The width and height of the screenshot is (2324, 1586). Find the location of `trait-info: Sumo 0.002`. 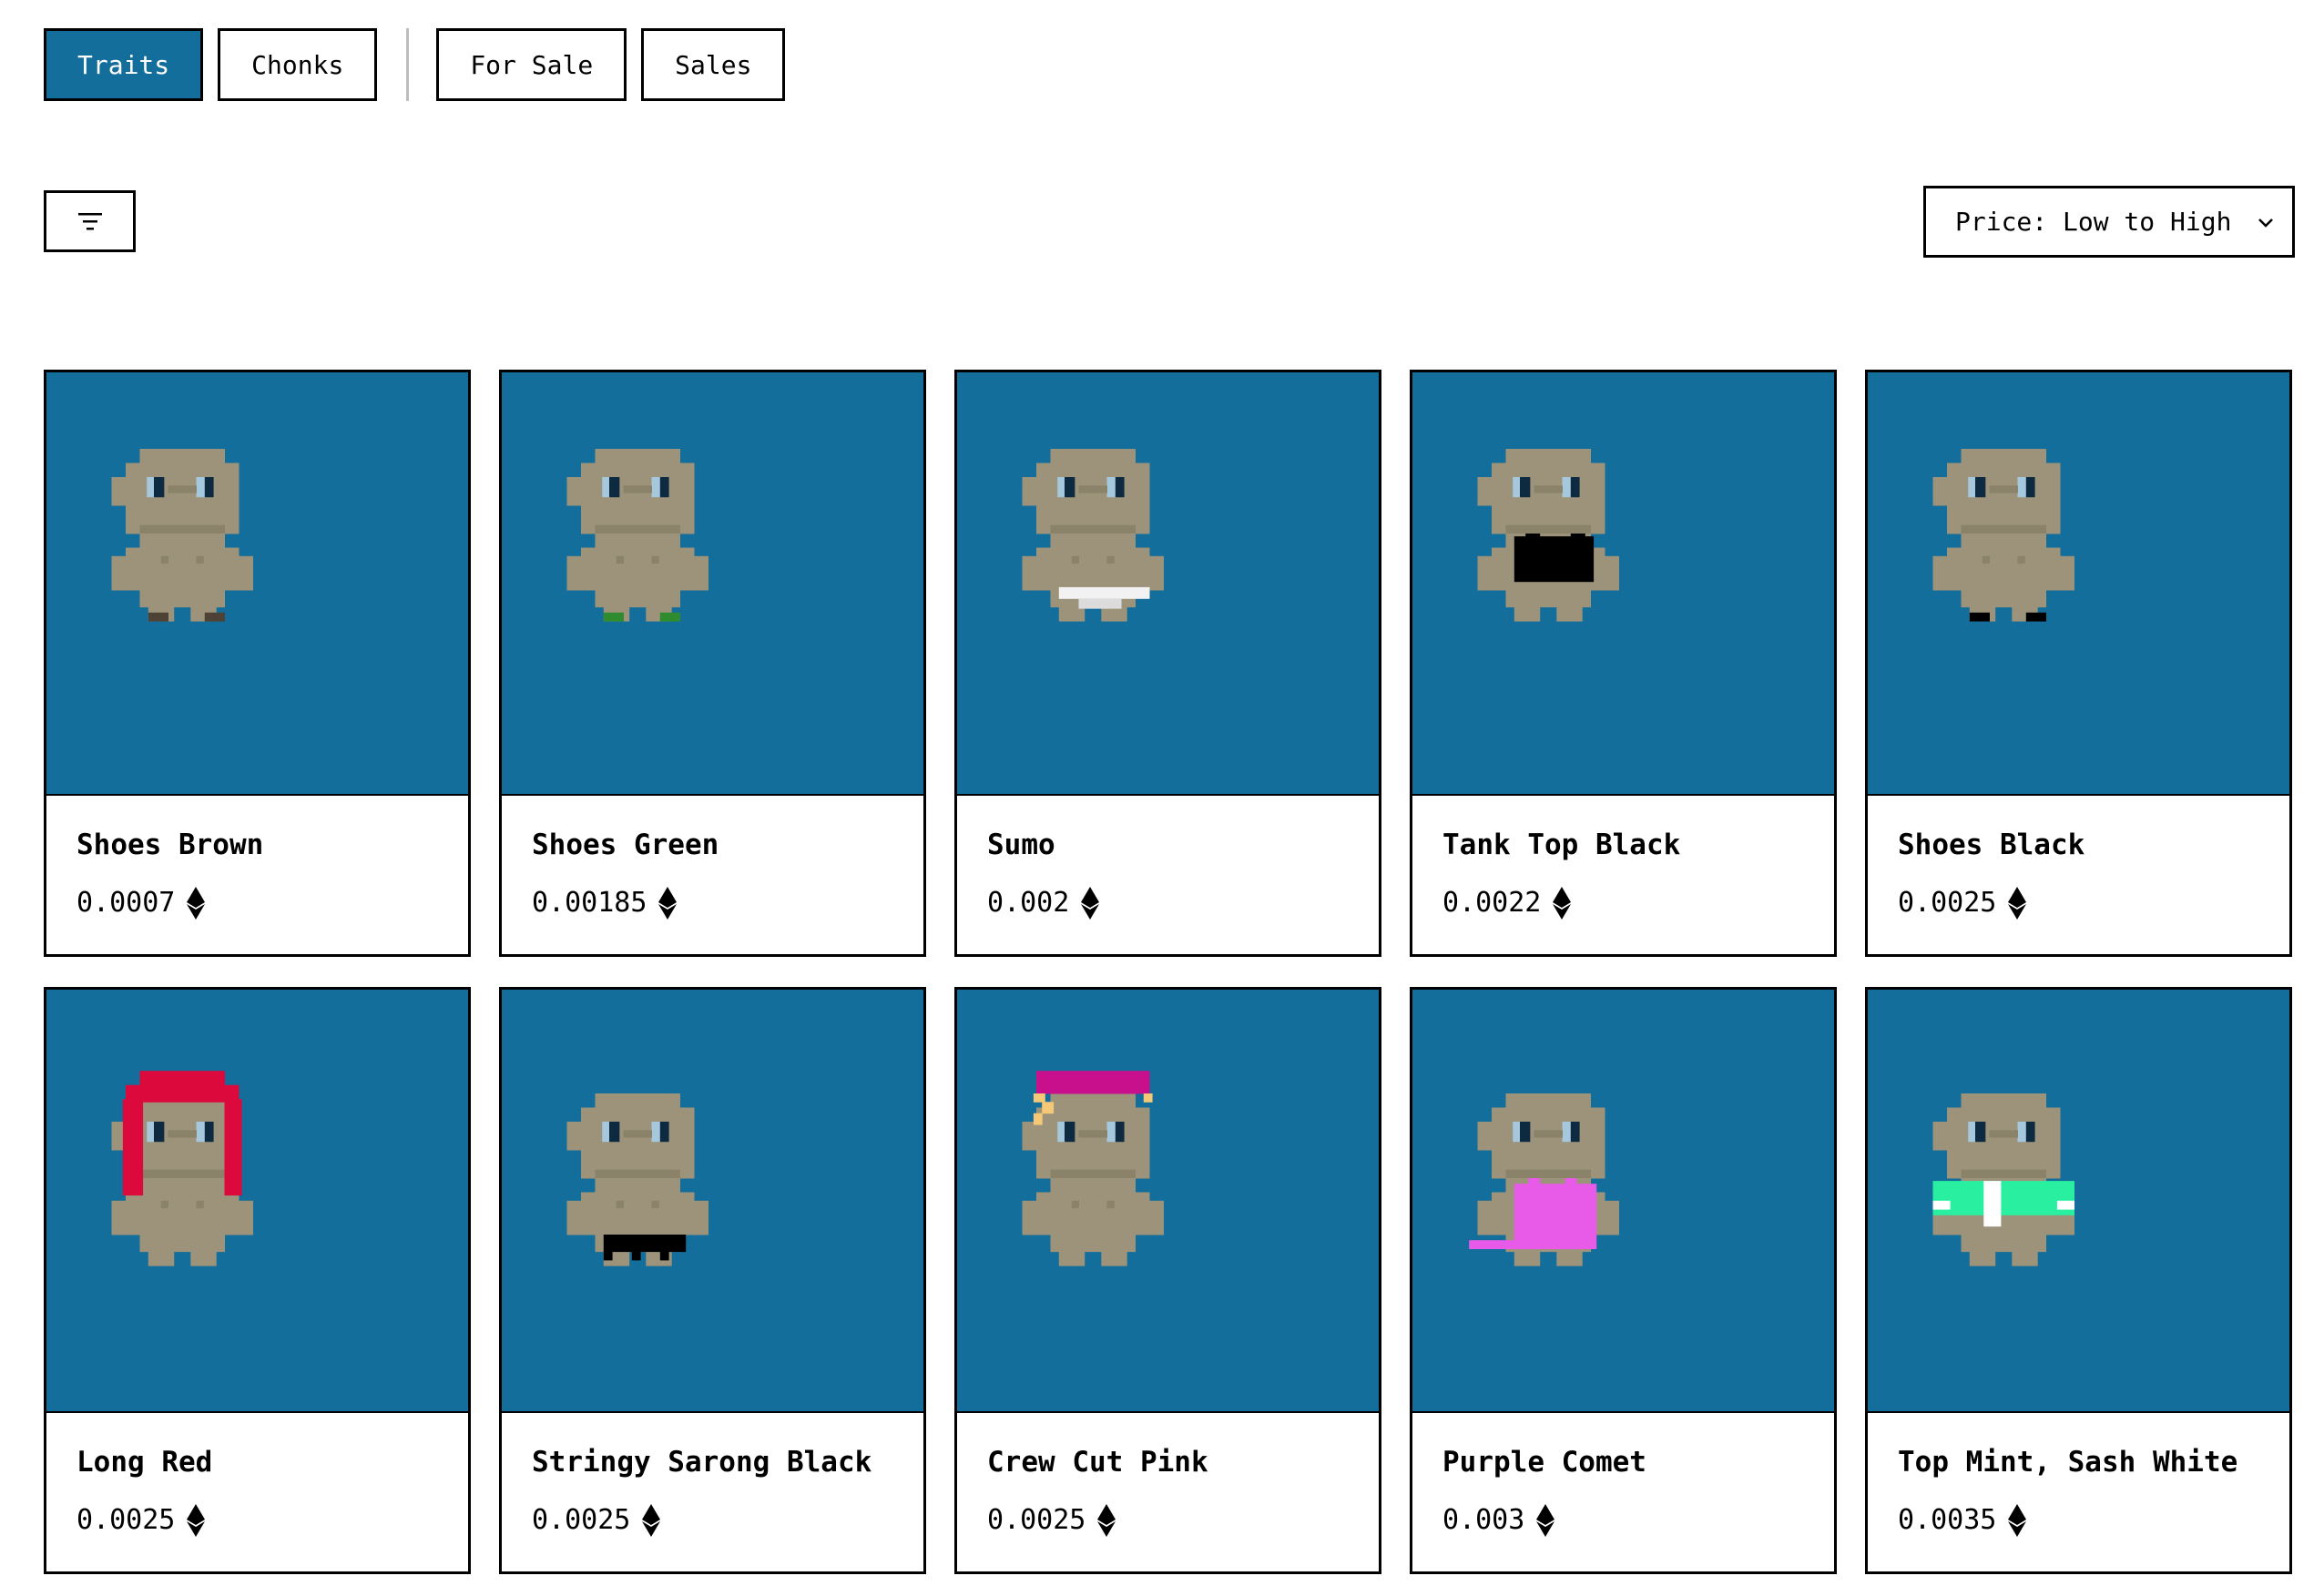

trait-info: Sumo 0.002 is located at coordinates (1168, 859).